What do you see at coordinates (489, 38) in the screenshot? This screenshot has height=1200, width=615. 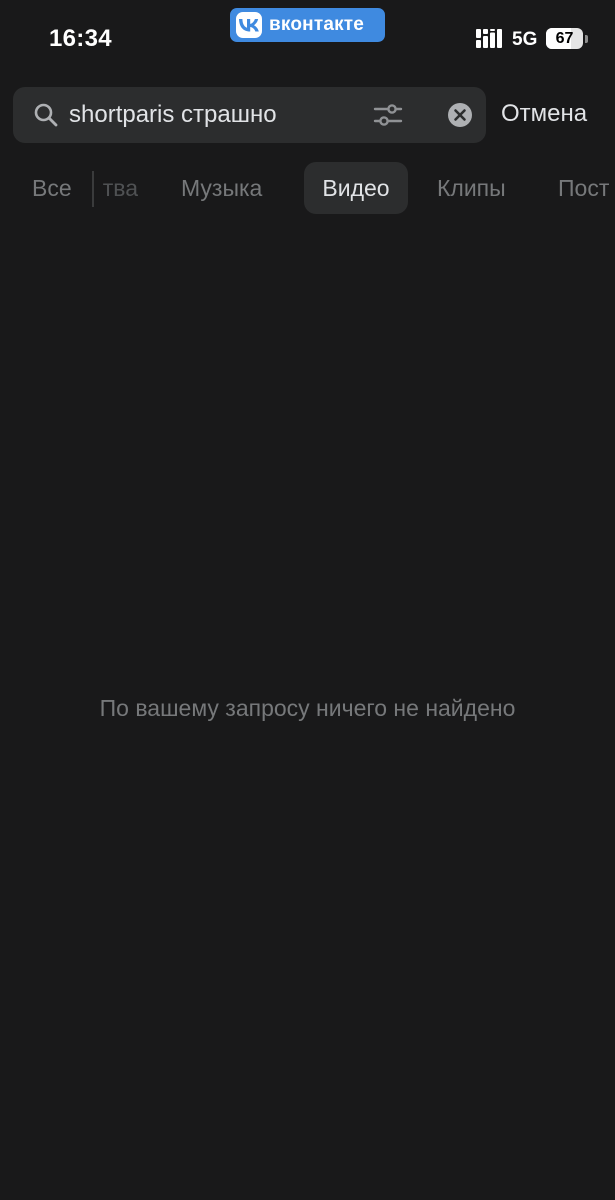 I see `cellular-signal-icon` at bounding box center [489, 38].